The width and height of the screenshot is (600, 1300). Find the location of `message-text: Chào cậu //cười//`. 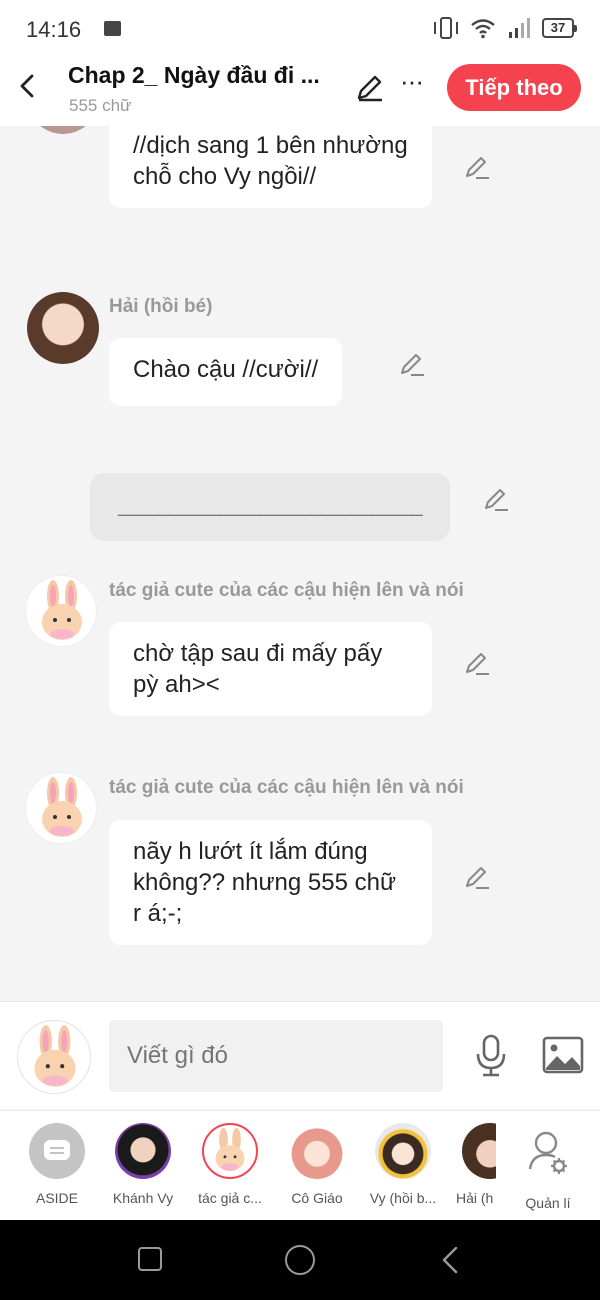

message-text: Chào cậu //cười// is located at coordinates (226, 369).